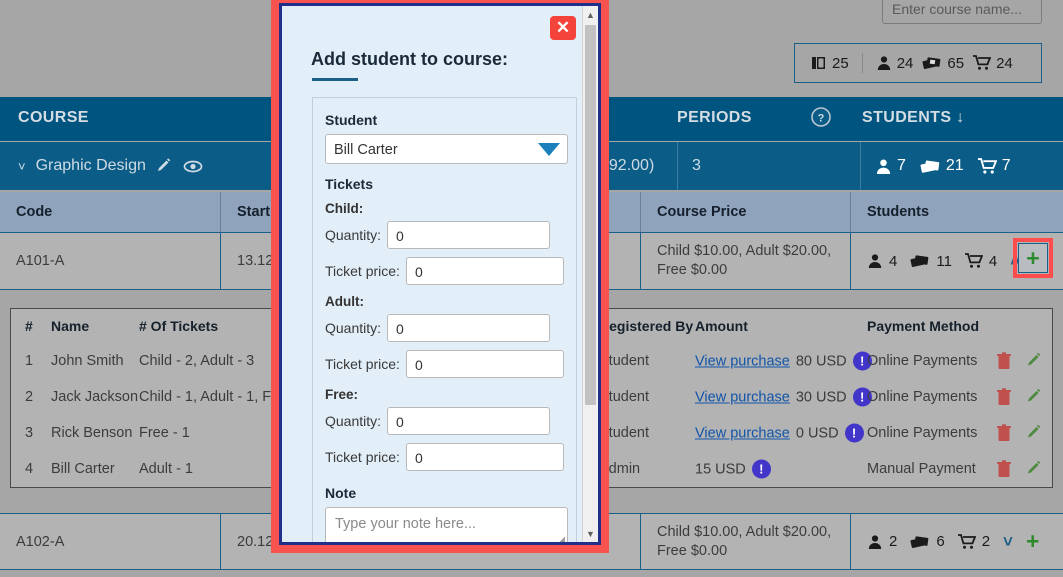  What do you see at coordinates (563, 28) in the screenshot?
I see `close-icon: ✕` at bounding box center [563, 28].